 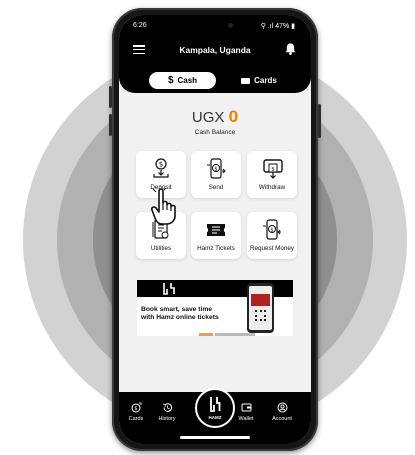 I want to click on card-icon, so click(x=246, y=80).